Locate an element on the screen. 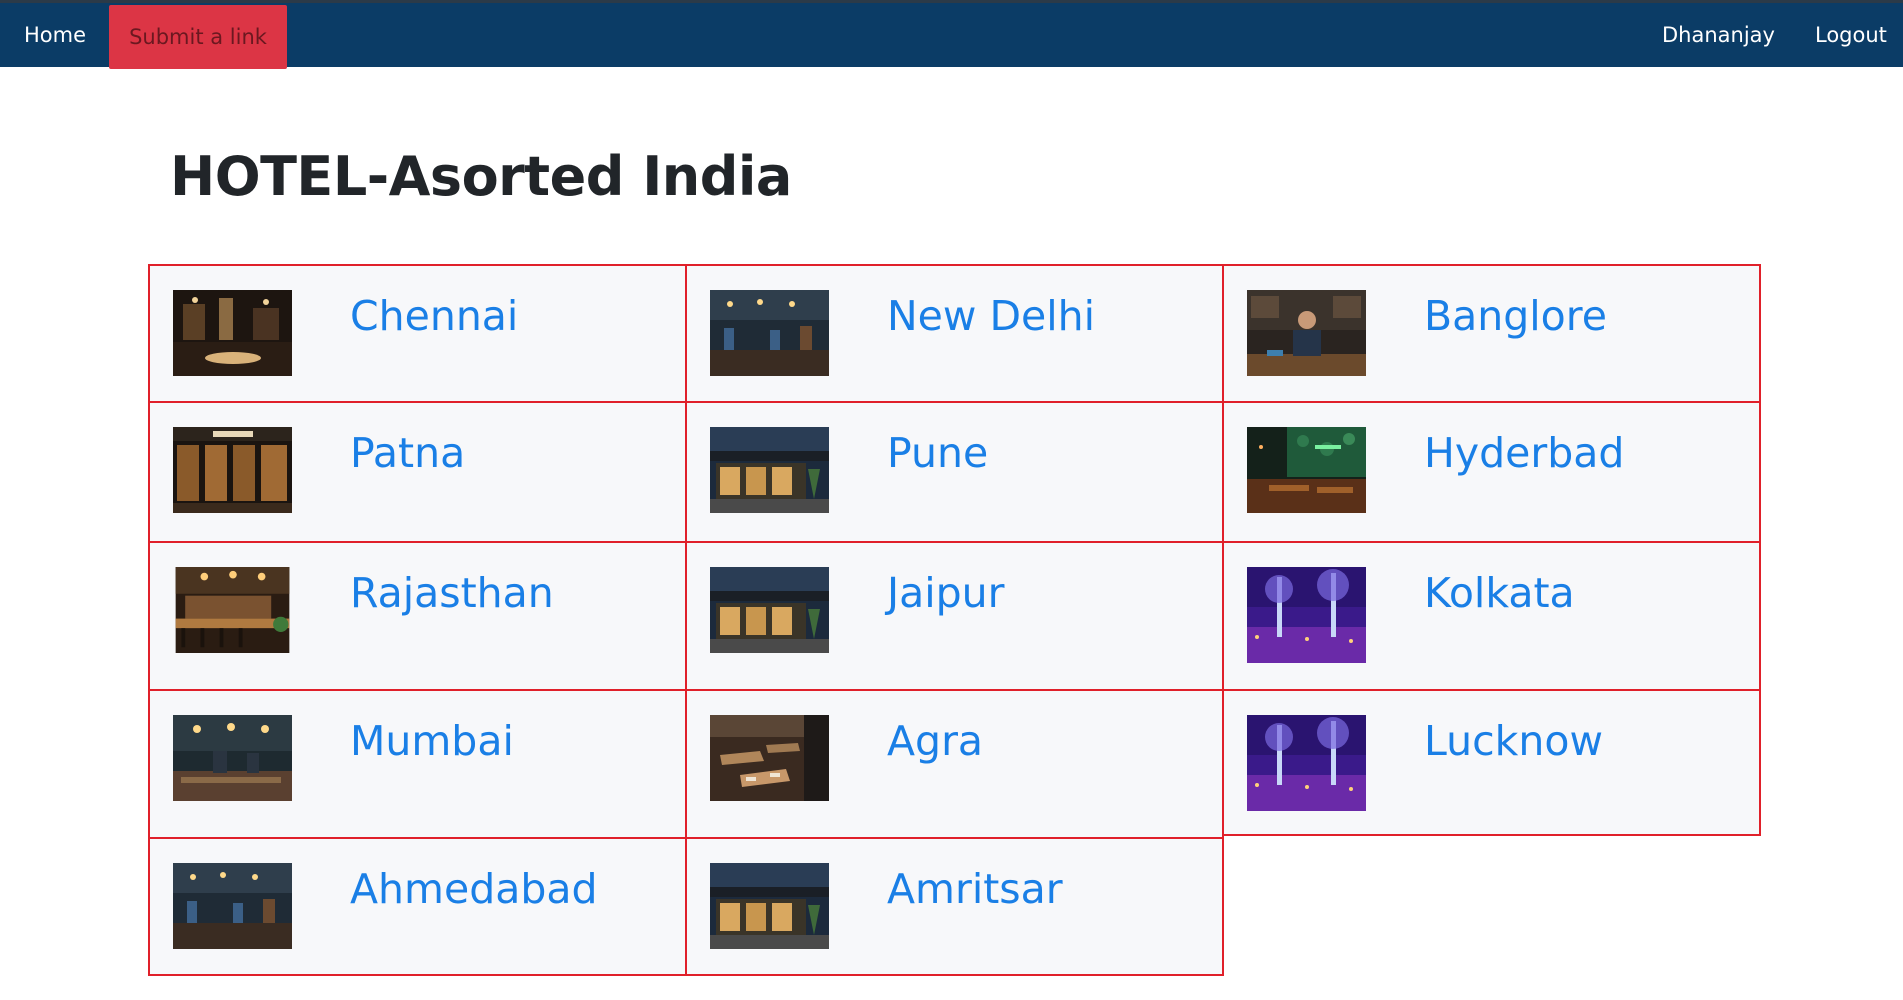 The height and width of the screenshot is (1000, 1903). city-link: Mumbai is located at coordinates (432, 741).